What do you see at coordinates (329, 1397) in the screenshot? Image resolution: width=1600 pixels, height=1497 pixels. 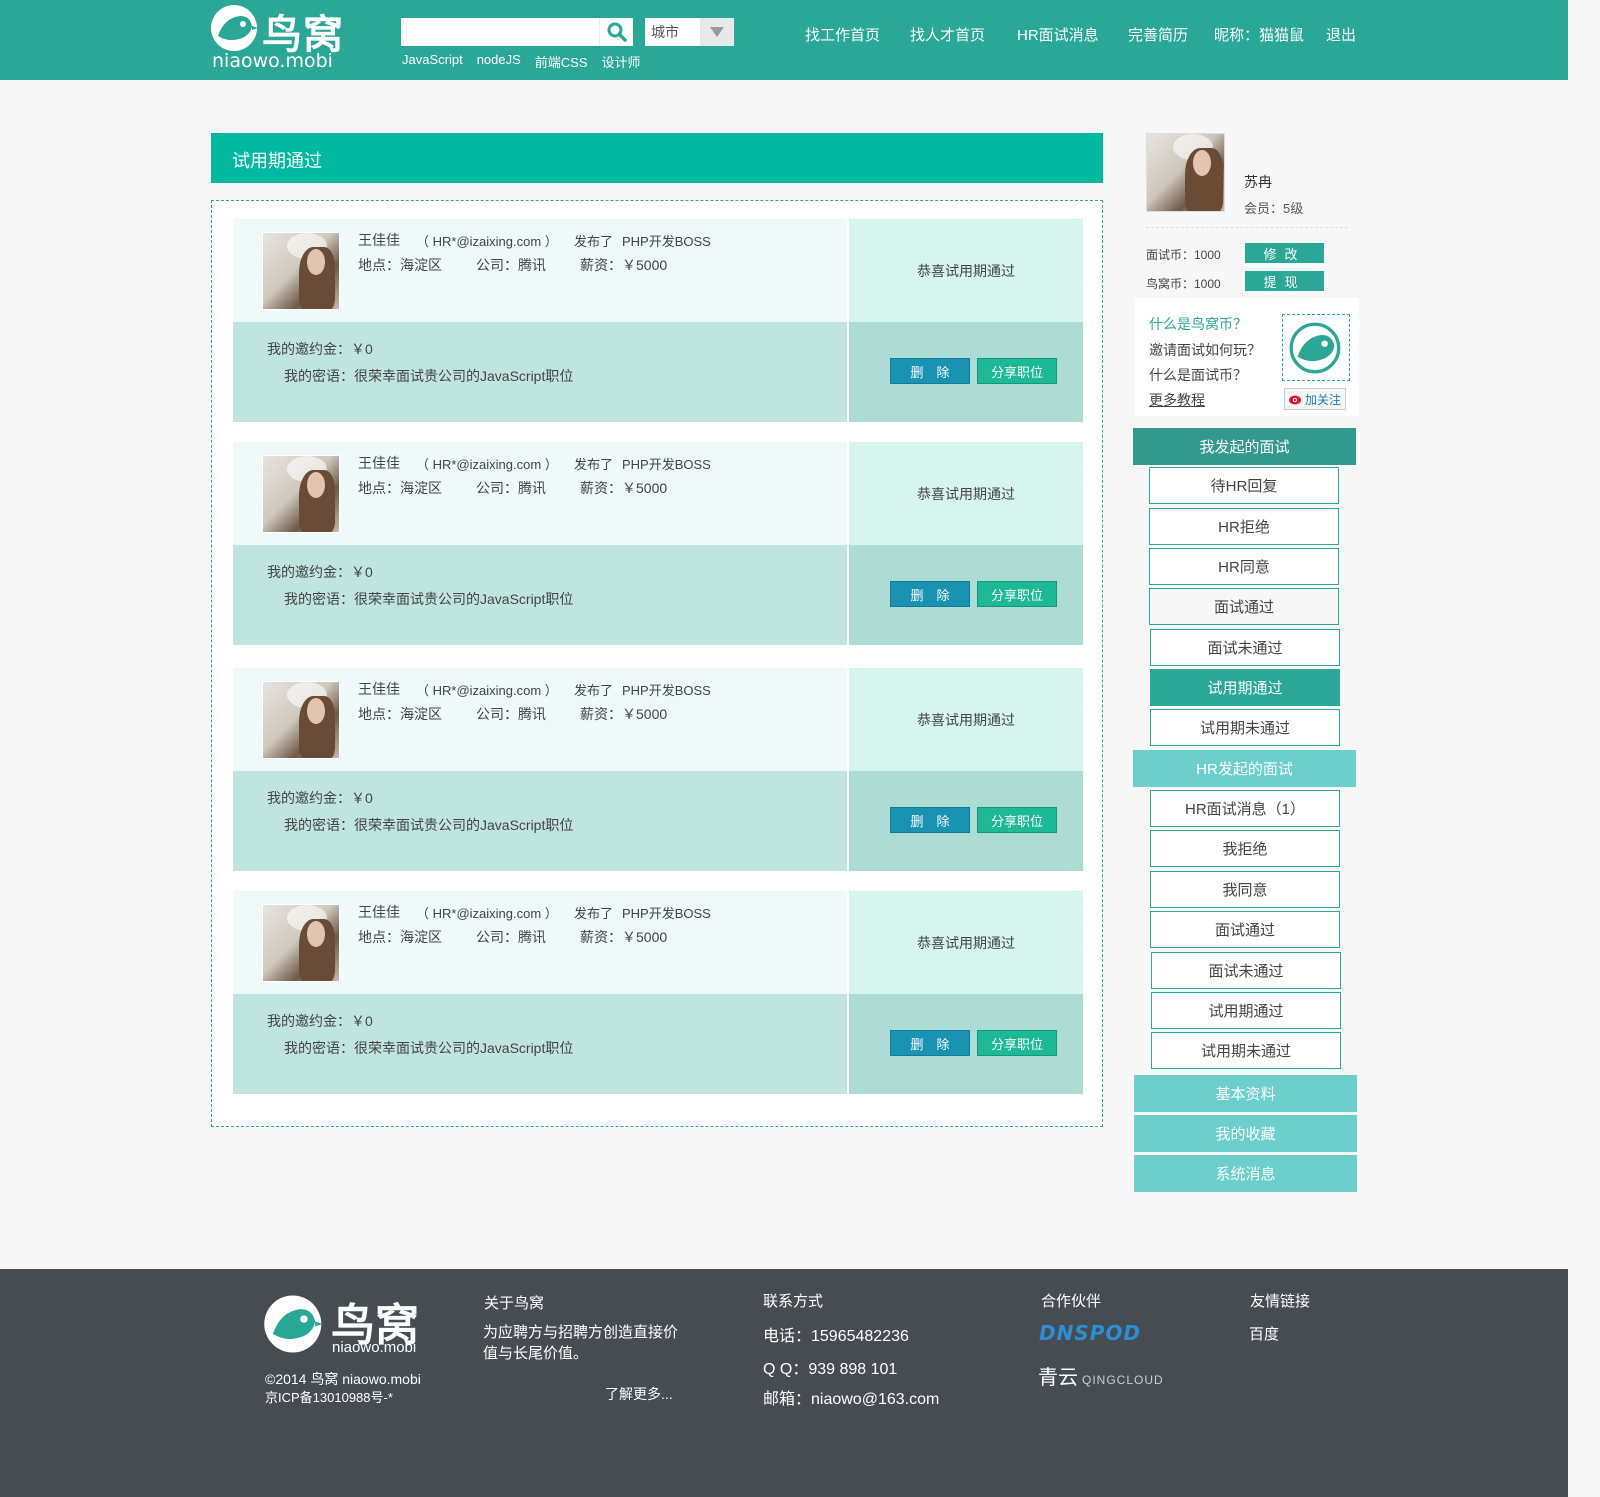 I see `icp-number: 京ICP备13010988号-*` at bounding box center [329, 1397].